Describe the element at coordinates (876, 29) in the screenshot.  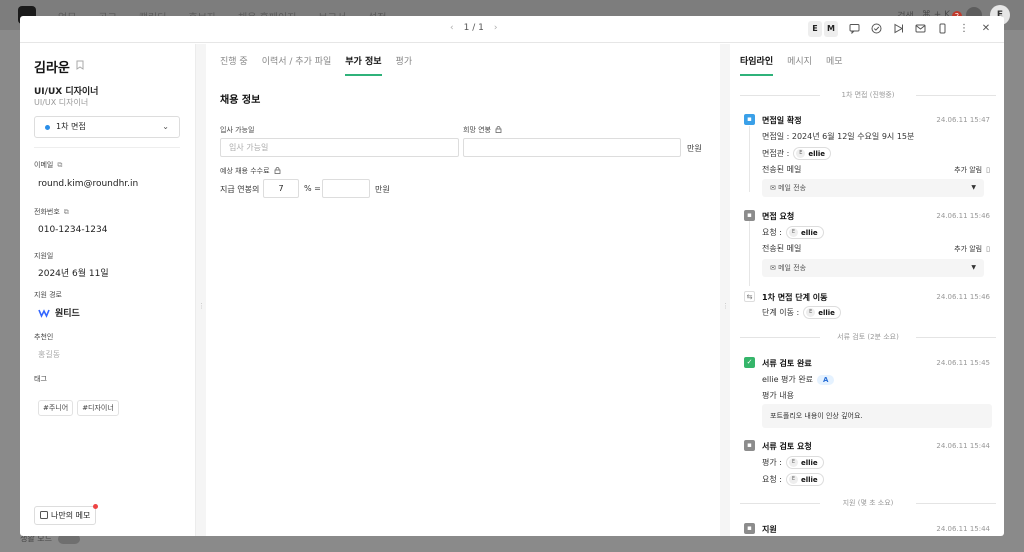
I see `check-circle-icon` at that location.